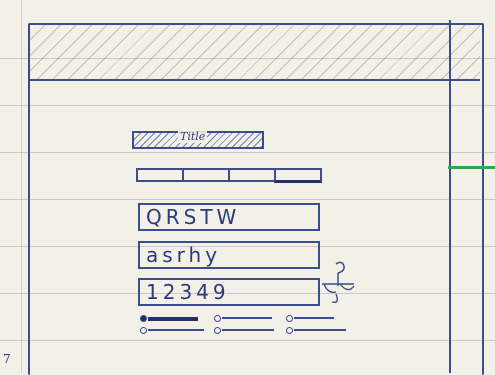  What do you see at coordinates (289, 318) in the screenshot?
I see `slider-3-handle` at bounding box center [289, 318].